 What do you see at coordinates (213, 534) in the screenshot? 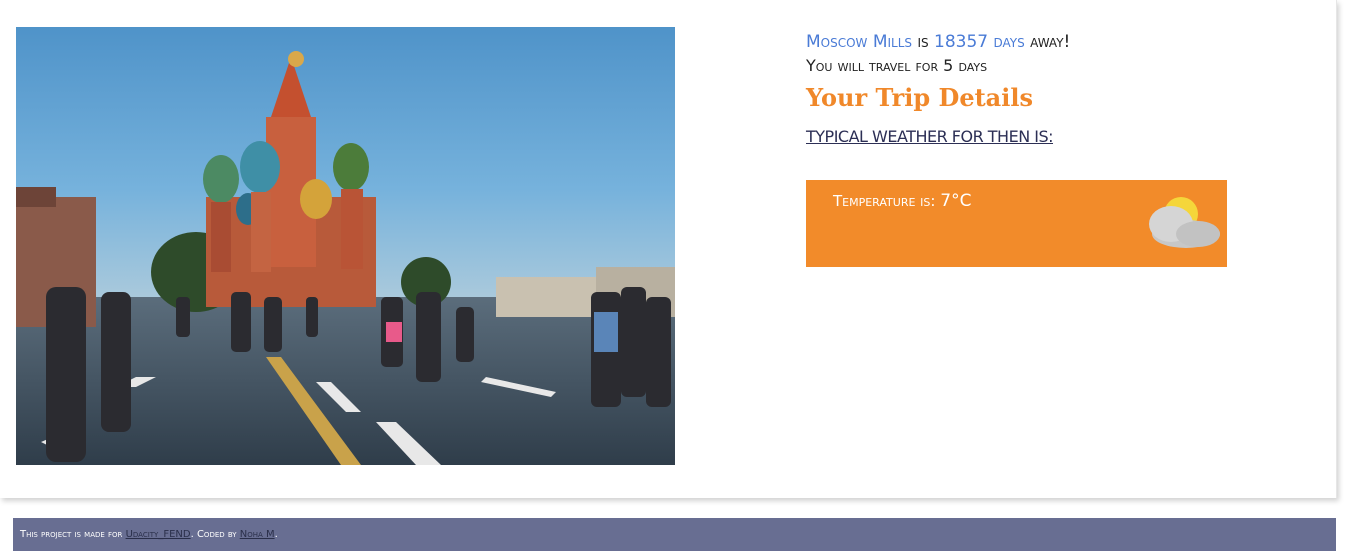
I see `footer-middle: . Coded by` at bounding box center [213, 534].